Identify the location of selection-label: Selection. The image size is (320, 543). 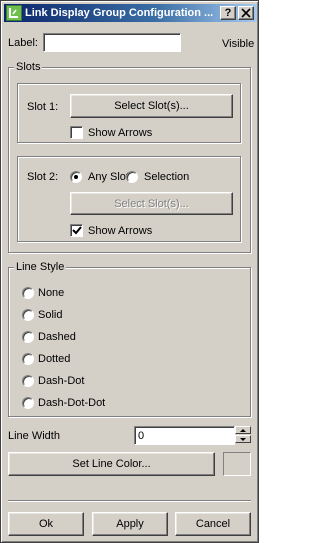
(167, 177).